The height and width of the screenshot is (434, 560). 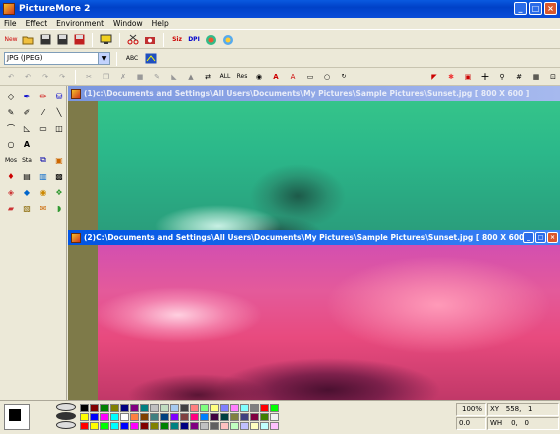 What do you see at coordinates (191, 77) in the screenshot?
I see `lock-icon: ▲` at bounding box center [191, 77].